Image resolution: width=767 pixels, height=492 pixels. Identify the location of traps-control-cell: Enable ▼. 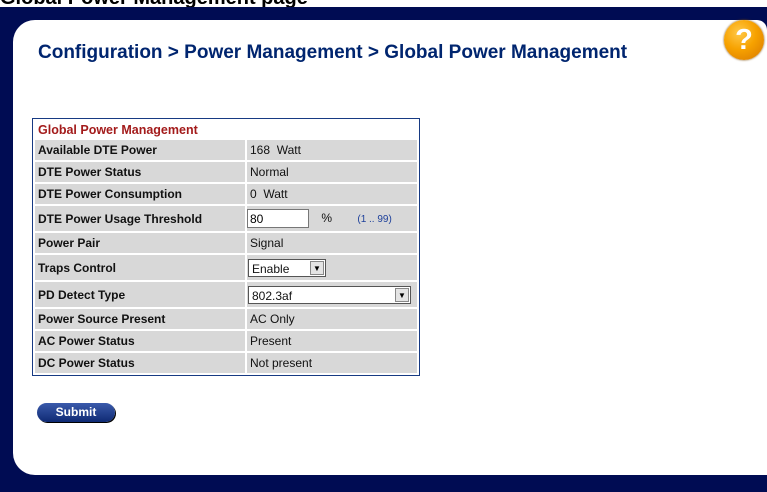
(332, 267).